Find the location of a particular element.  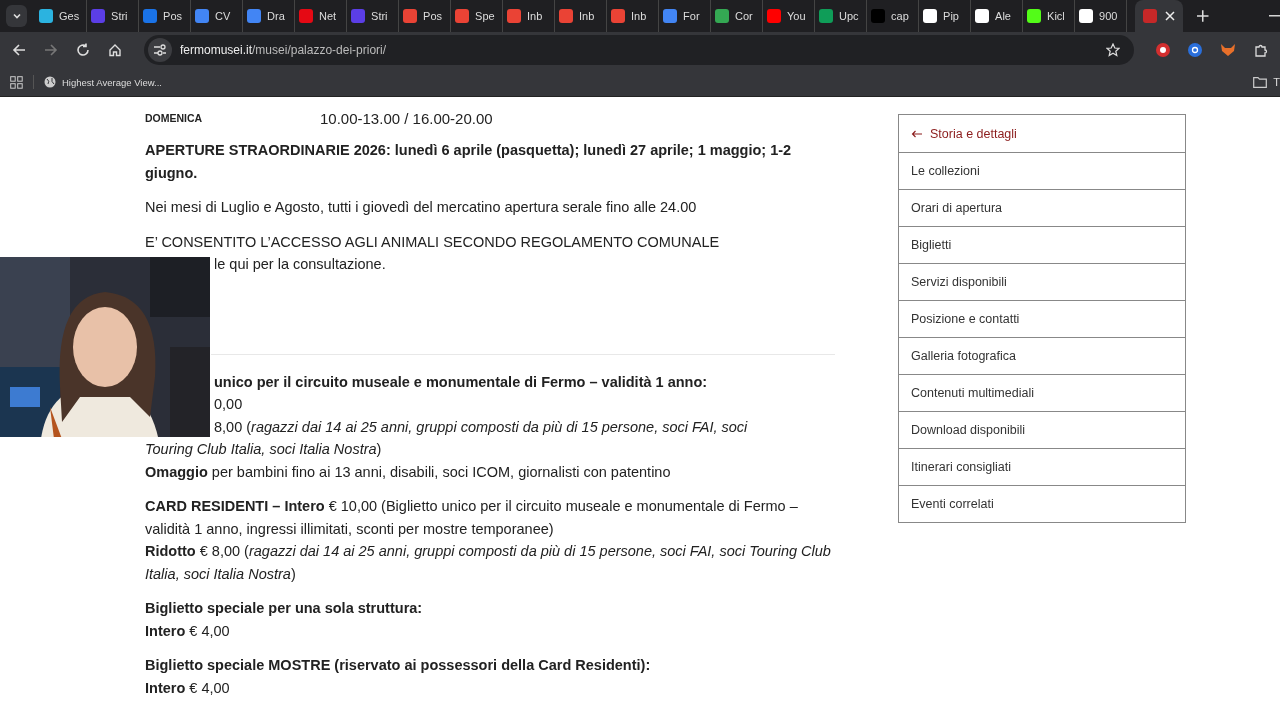

puzzle-icon is located at coordinates (1261, 50).